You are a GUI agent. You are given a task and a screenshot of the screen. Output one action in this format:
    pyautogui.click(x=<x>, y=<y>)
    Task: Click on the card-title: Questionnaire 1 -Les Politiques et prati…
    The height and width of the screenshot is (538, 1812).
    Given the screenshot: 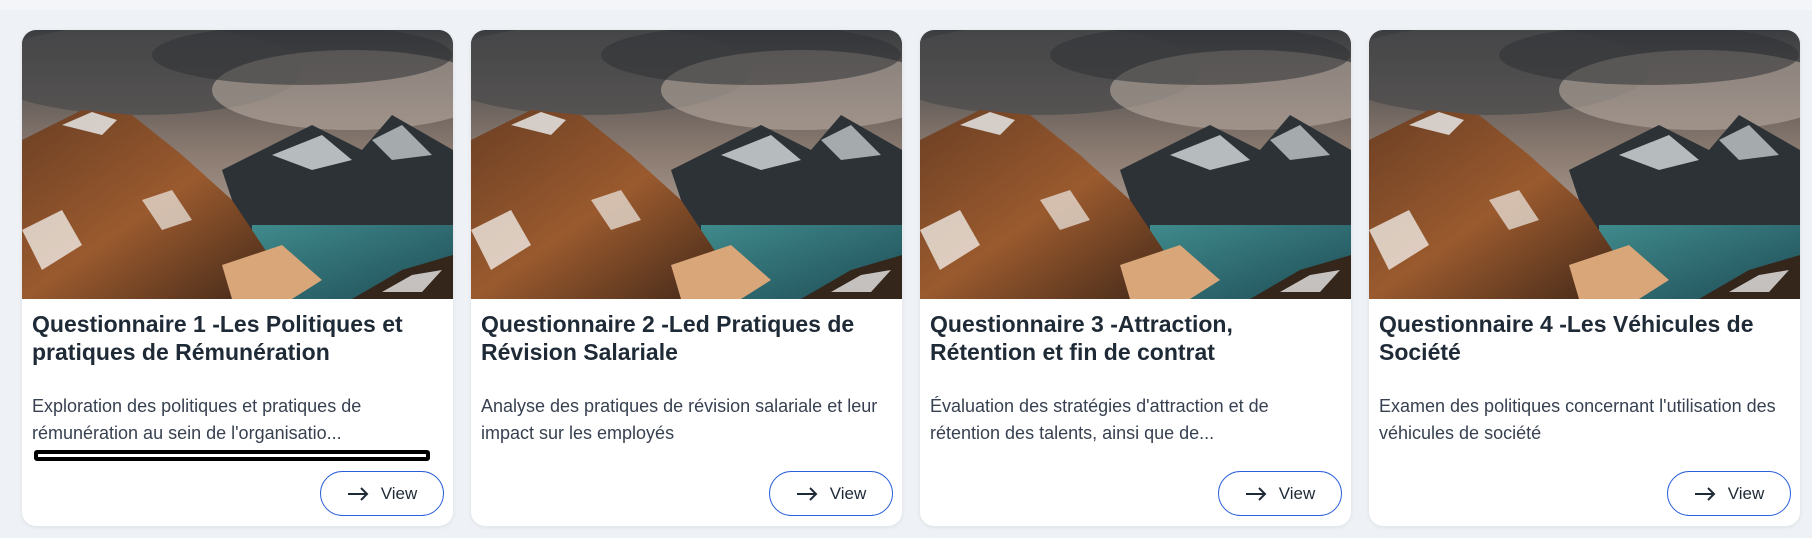 What is the action you would take?
    pyautogui.click(x=217, y=338)
    